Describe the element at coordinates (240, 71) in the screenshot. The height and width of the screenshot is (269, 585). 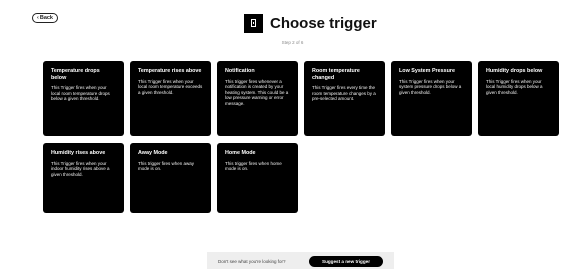
I see `trigger-card-title: Notification` at that location.